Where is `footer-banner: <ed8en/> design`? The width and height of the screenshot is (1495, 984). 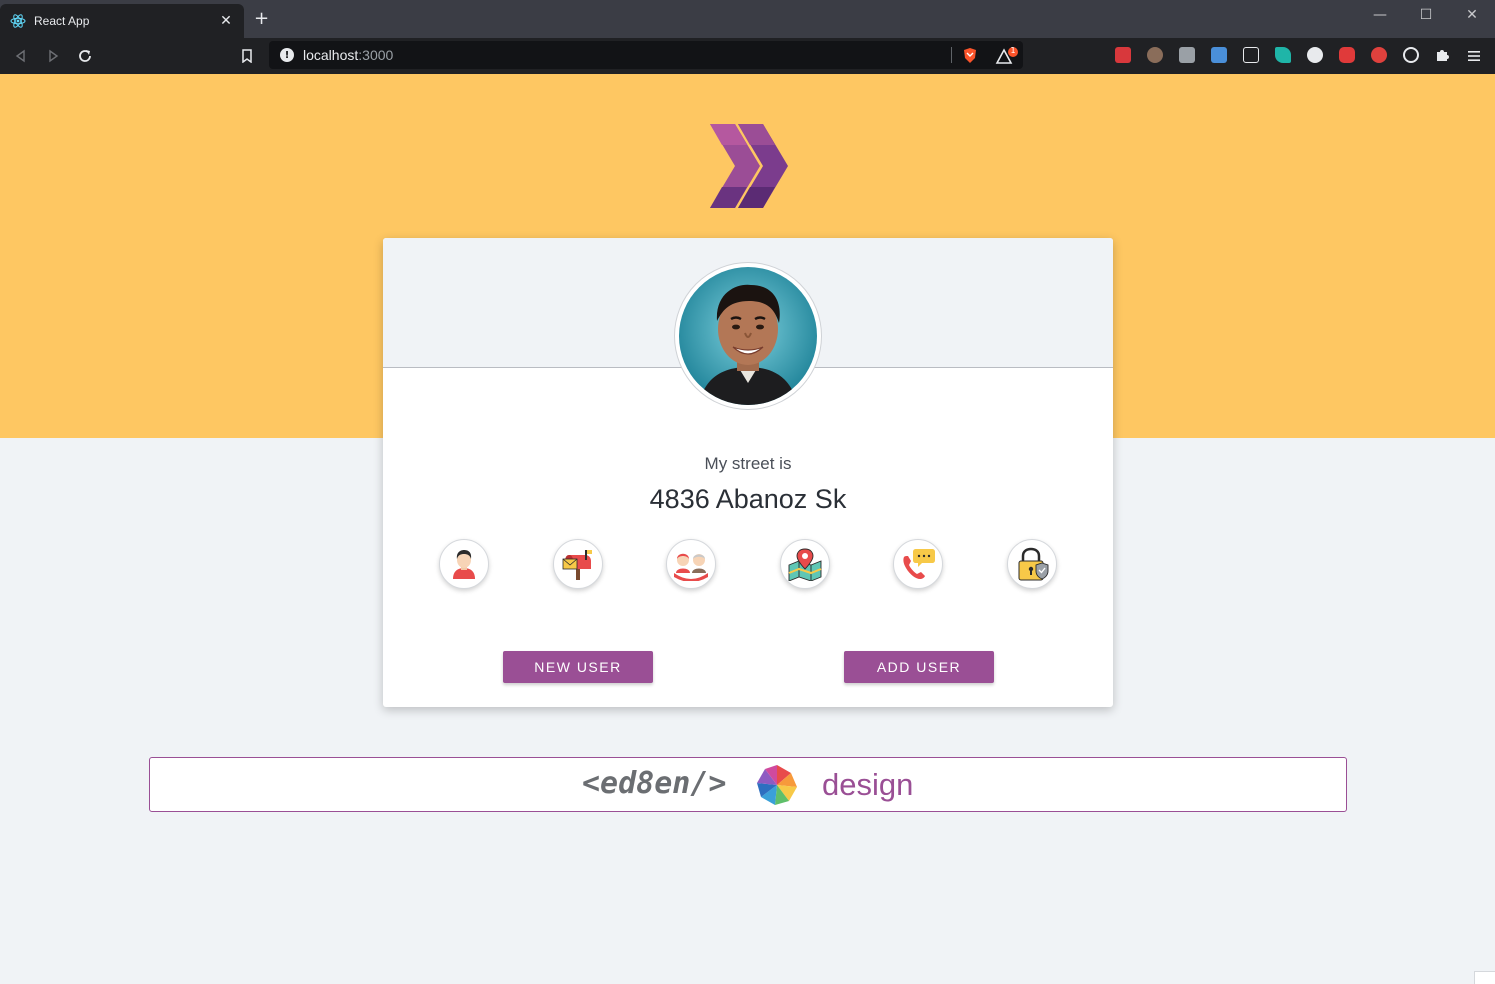
footer-banner: <ed8en/> design is located at coordinates (748, 784).